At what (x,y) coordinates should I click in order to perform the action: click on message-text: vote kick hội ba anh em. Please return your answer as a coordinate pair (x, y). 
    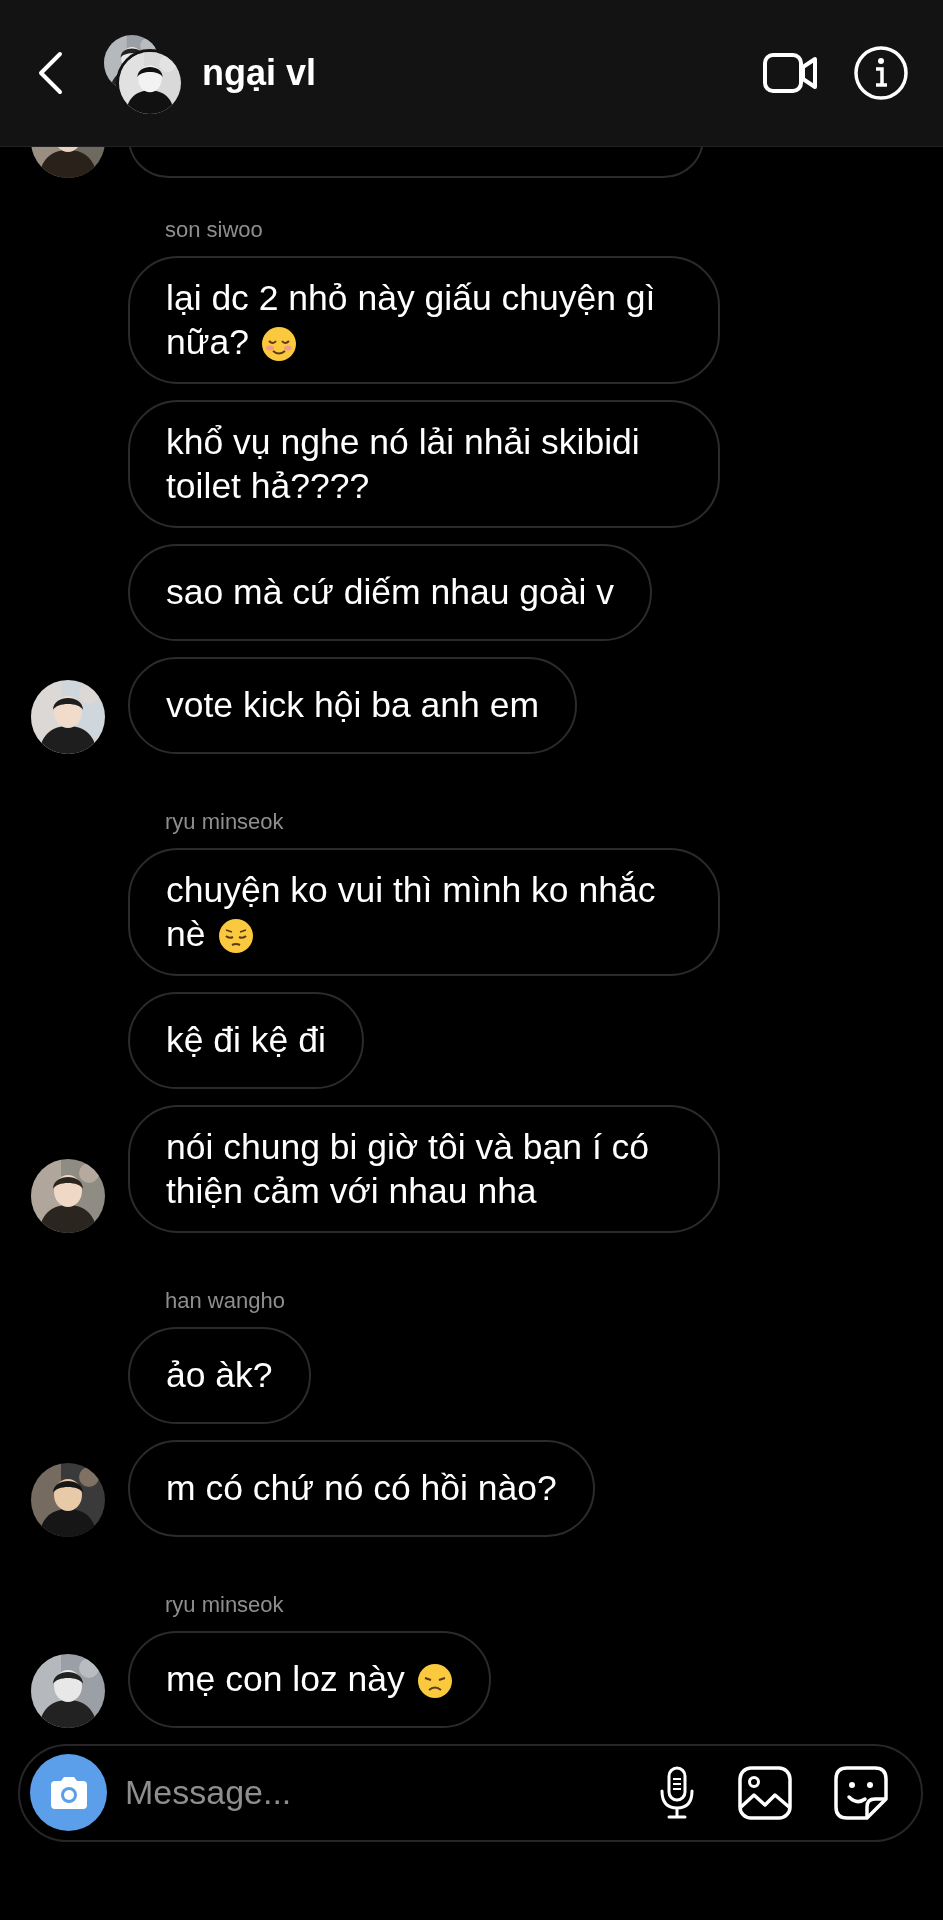
    Looking at the image, I should click on (352, 705).